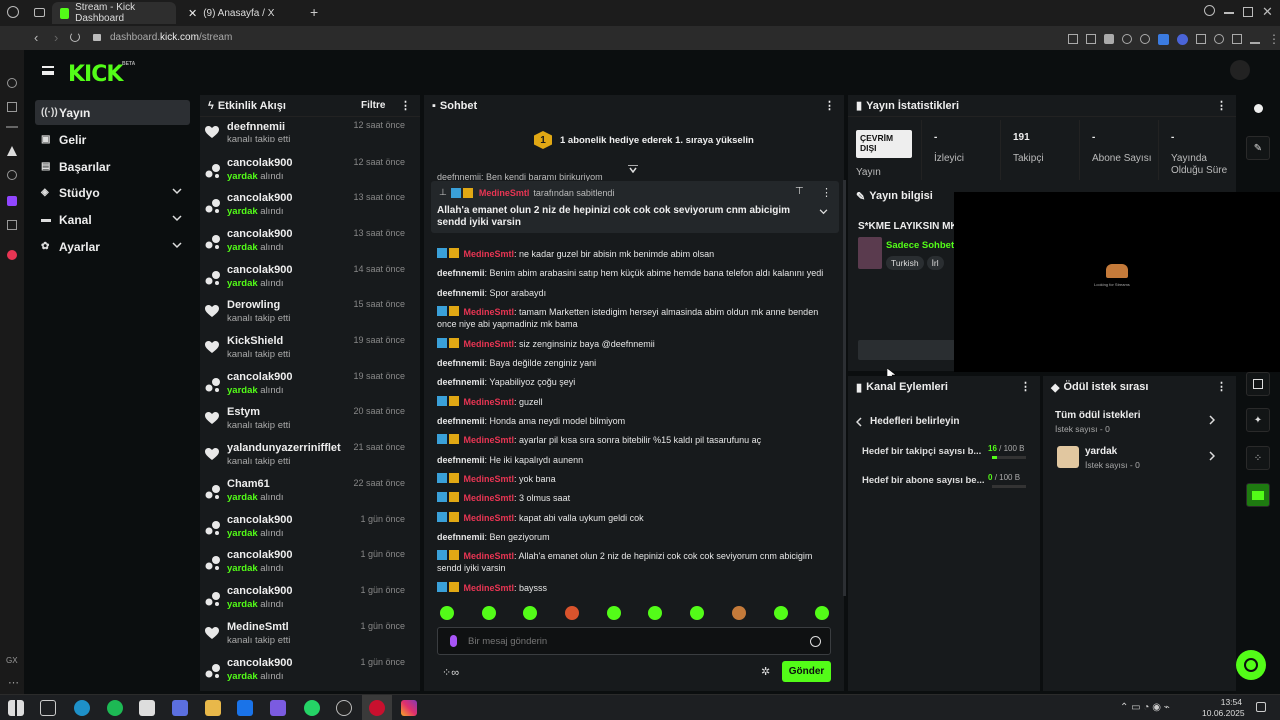 The height and width of the screenshot is (720, 1280). Describe the element at coordinates (1141, 422) in the screenshot. I see `reward-item-all: Tüm ödül istekleri İstek sayısı - 0` at that location.